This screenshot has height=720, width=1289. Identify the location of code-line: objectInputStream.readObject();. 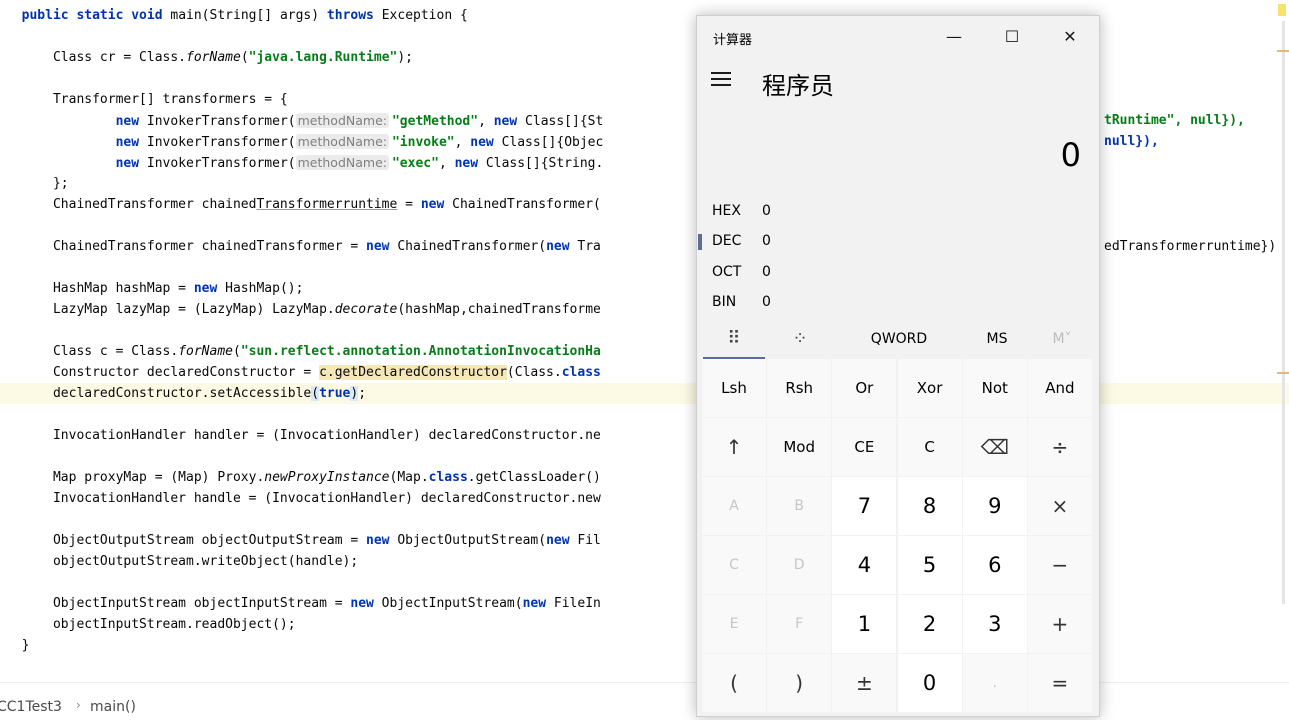
(151, 624).